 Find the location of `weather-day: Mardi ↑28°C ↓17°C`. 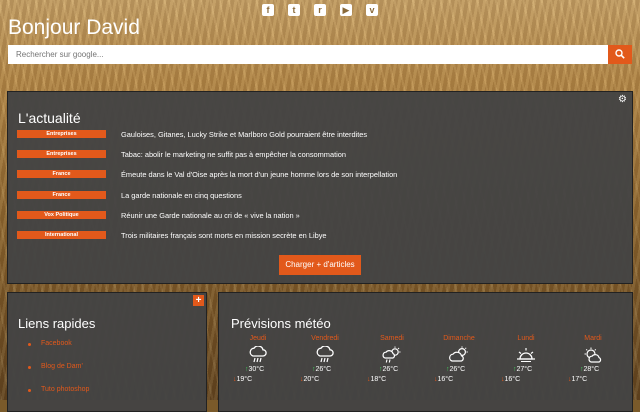

weather-day: Mardi ↑28°C ↓17°C is located at coordinates (593, 359).